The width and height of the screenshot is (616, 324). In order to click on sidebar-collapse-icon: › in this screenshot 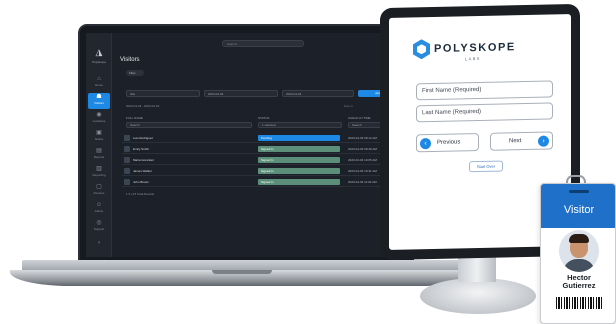, I will do `click(99, 247)`.